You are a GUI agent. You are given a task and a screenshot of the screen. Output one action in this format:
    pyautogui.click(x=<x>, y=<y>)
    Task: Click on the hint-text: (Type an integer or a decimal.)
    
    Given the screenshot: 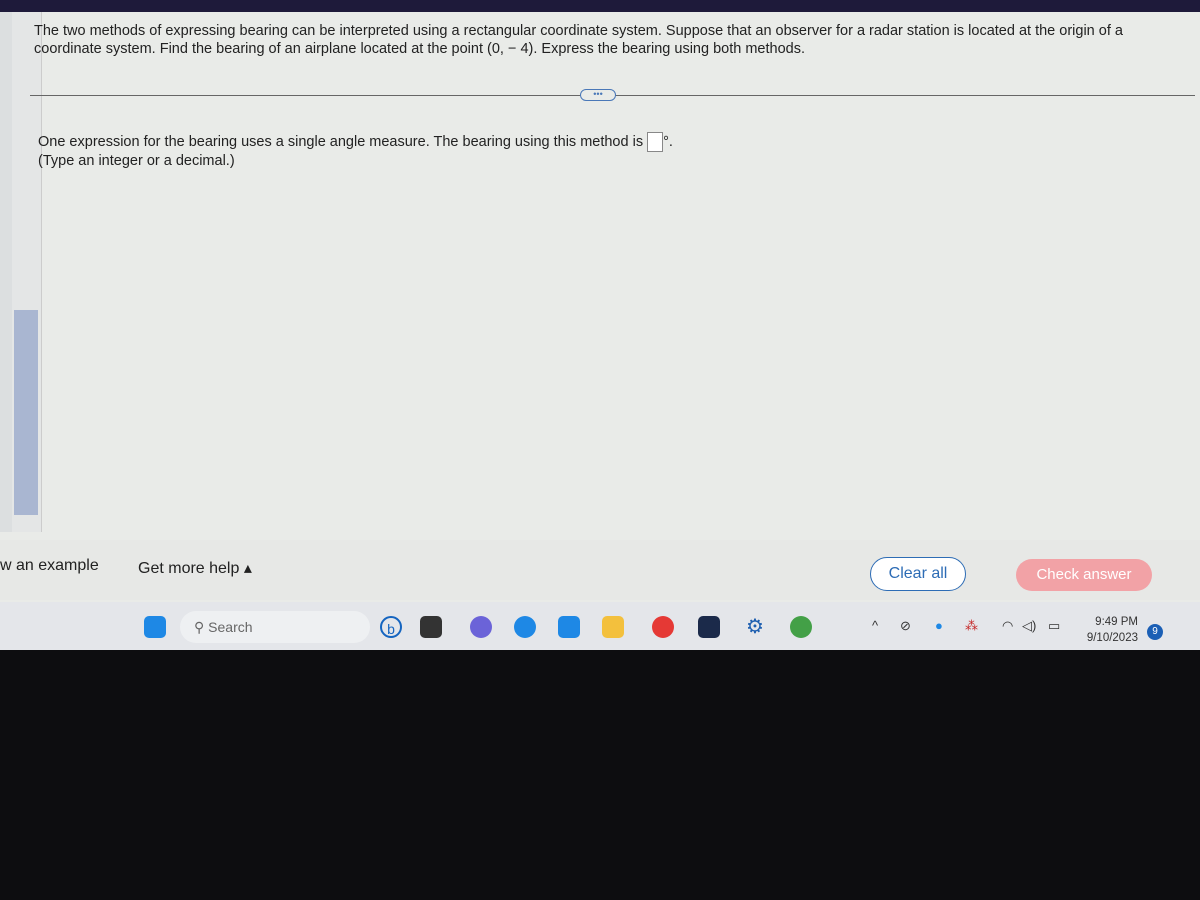 What is the action you would take?
    pyautogui.click(x=136, y=161)
    